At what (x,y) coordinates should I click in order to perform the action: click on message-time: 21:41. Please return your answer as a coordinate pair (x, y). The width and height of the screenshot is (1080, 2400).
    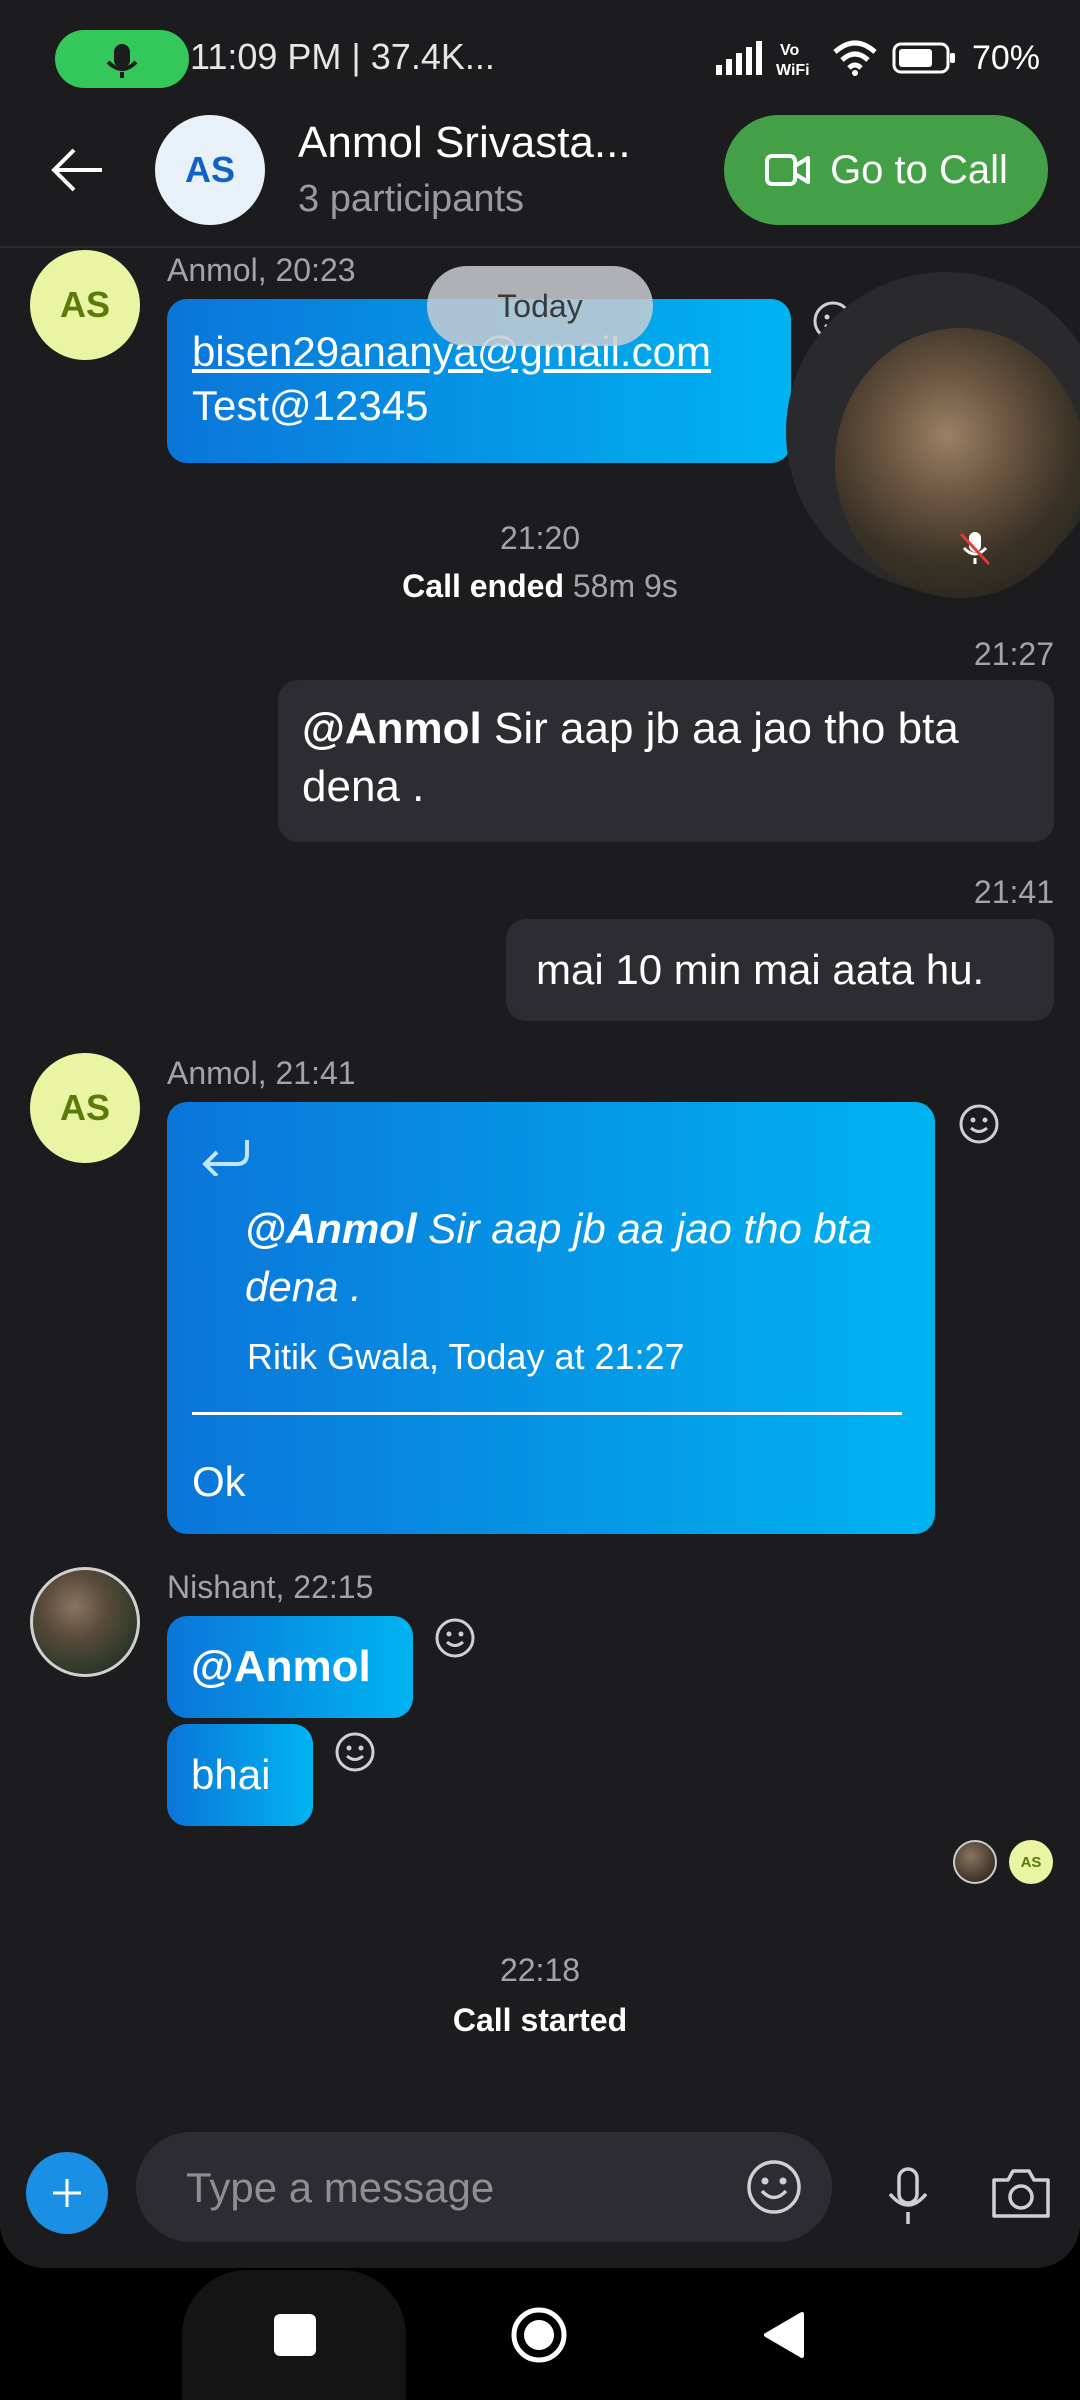
    Looking at the image, I should click on (1013, 892).